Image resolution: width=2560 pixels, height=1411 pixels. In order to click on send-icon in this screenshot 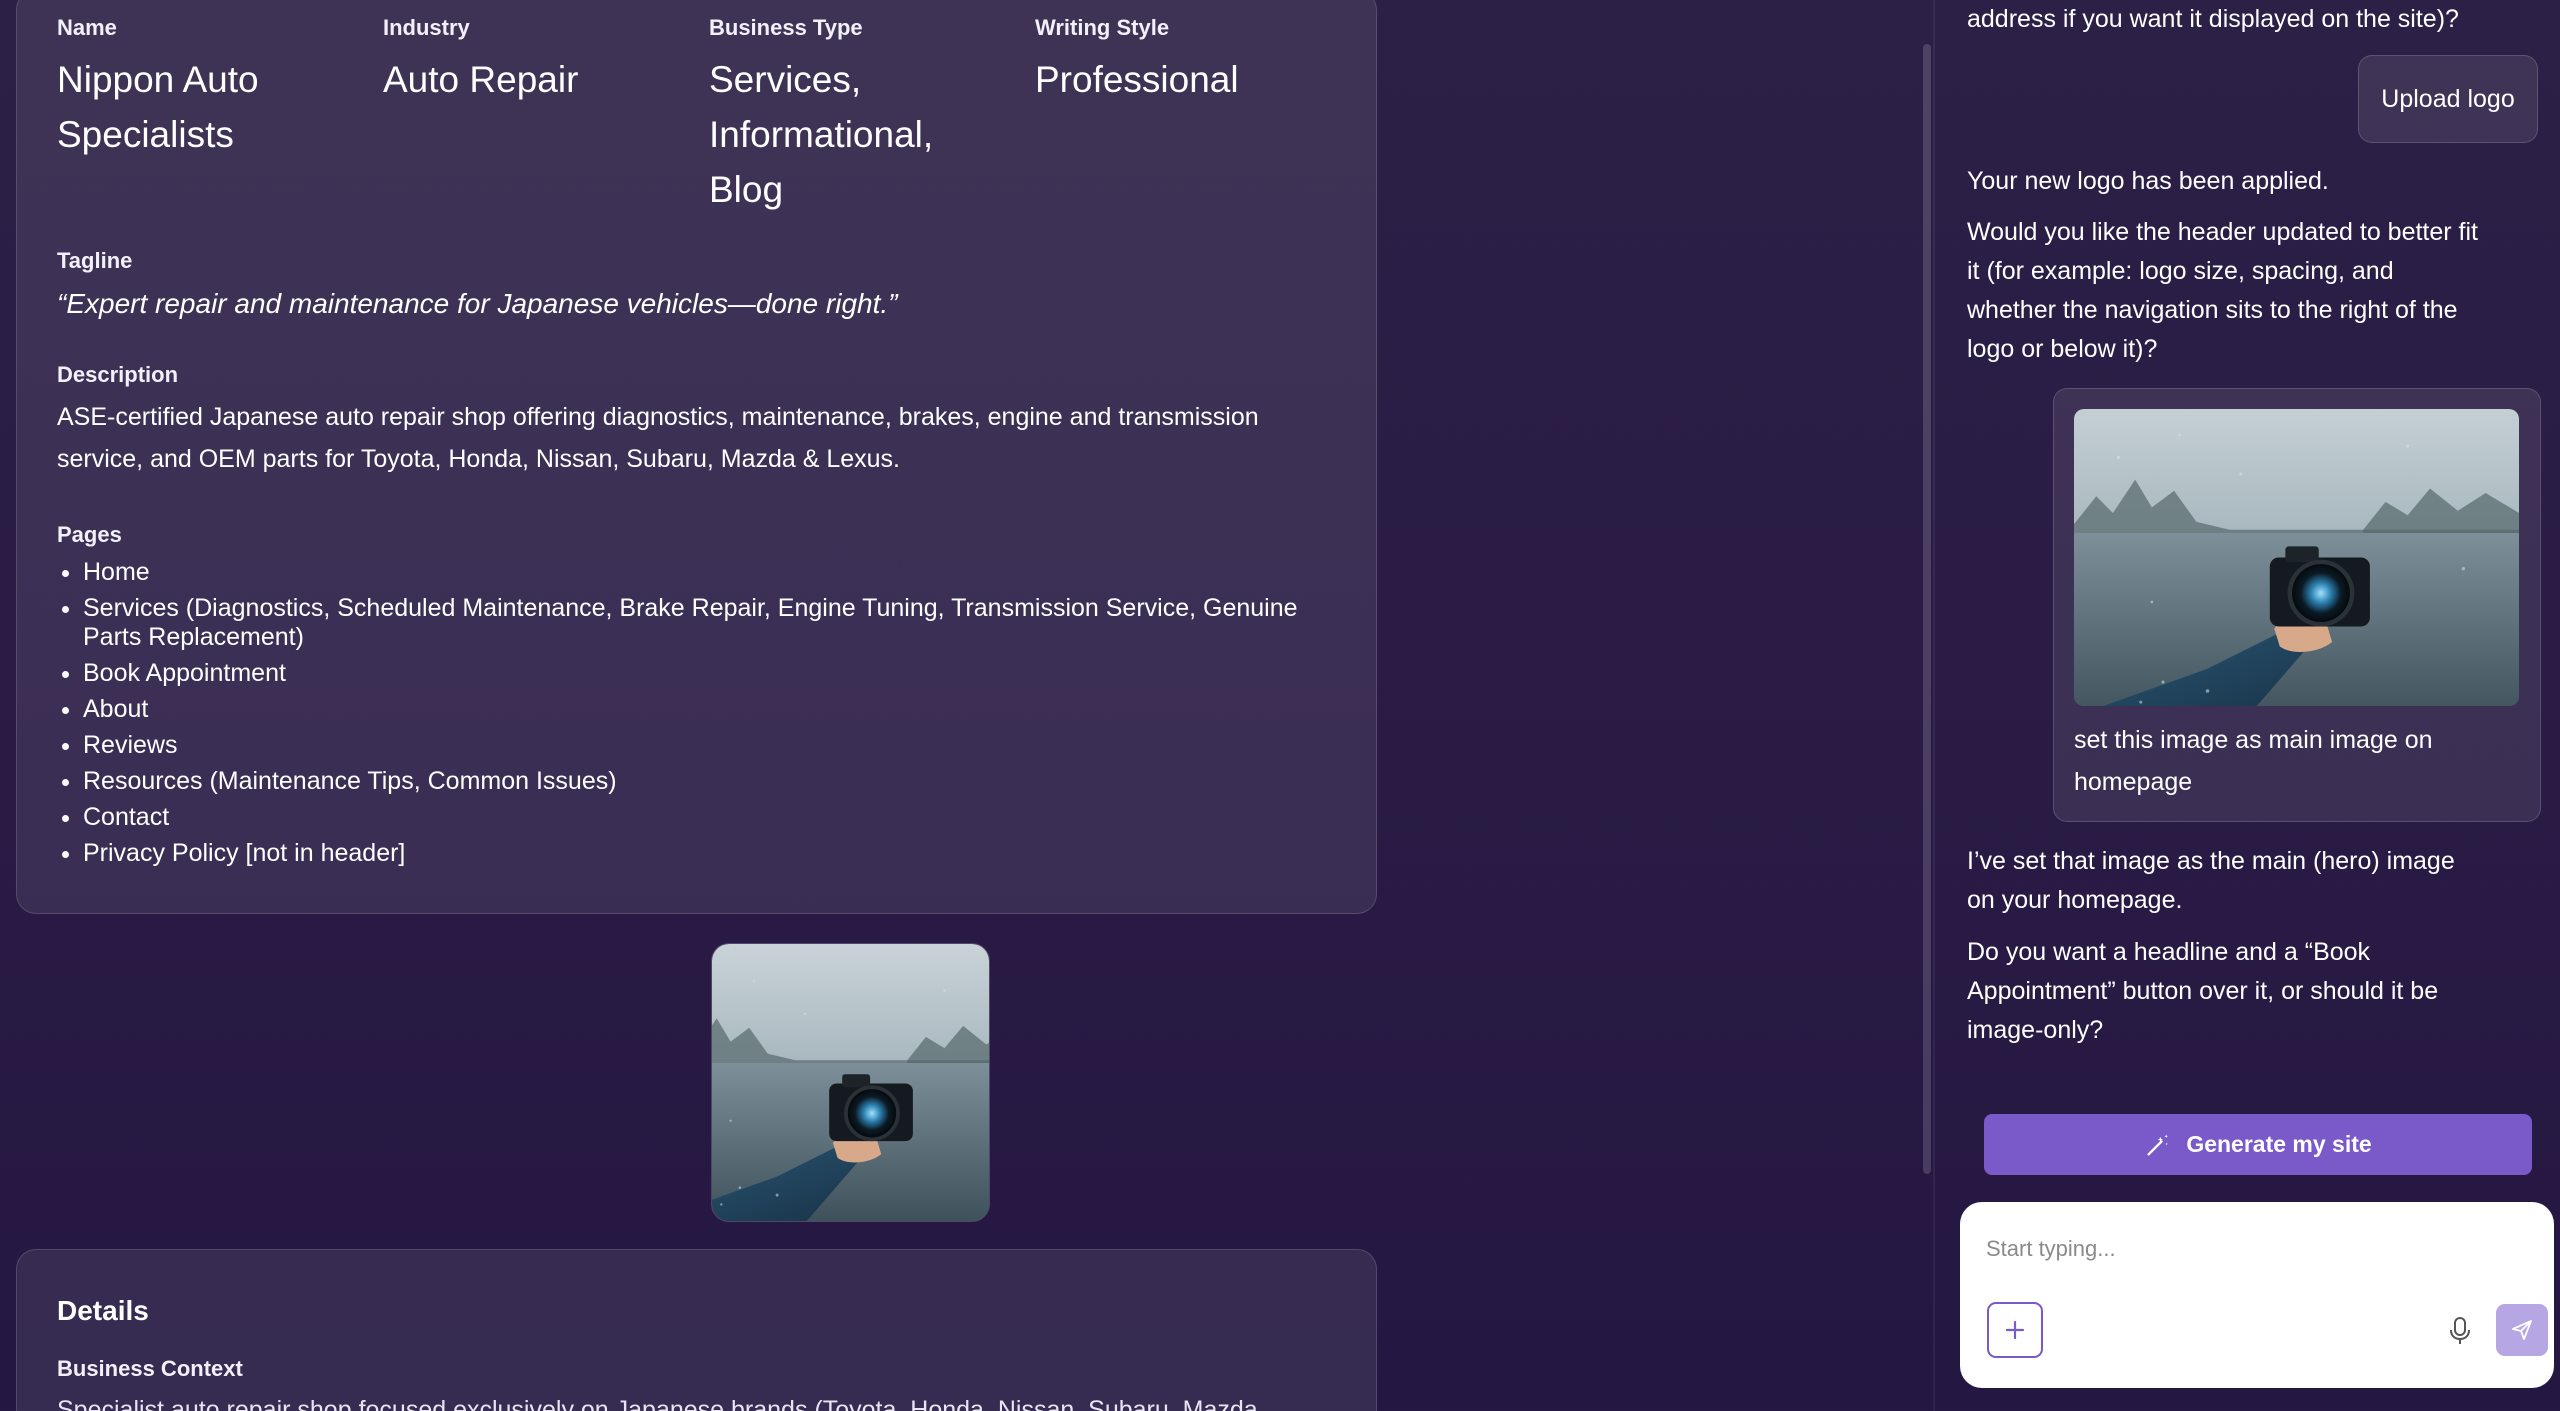, I will do `click(2522, 1330)`.